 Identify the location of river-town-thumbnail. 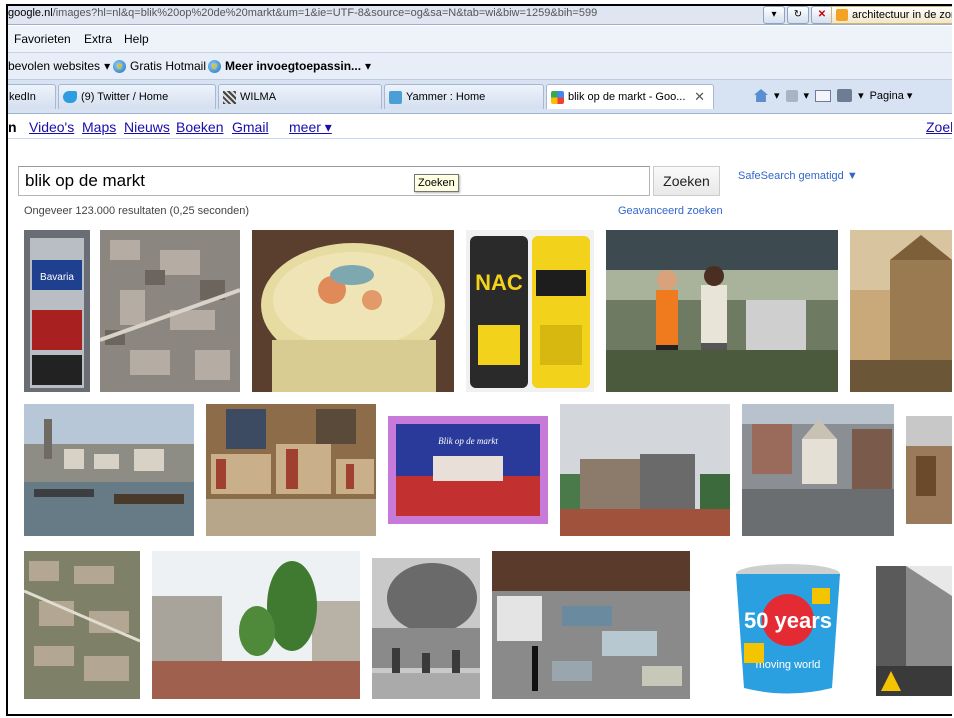
(109, 470).